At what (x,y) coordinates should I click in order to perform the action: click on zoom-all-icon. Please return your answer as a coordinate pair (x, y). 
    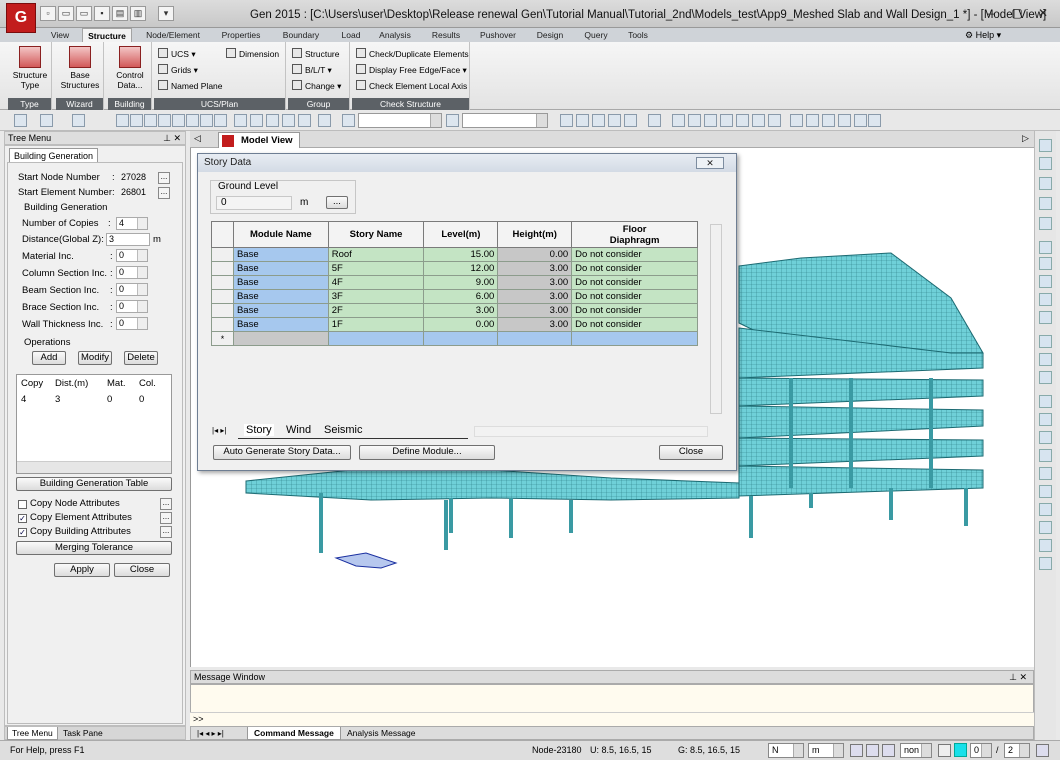
    Looking at the image, I should click on (1045, 317).